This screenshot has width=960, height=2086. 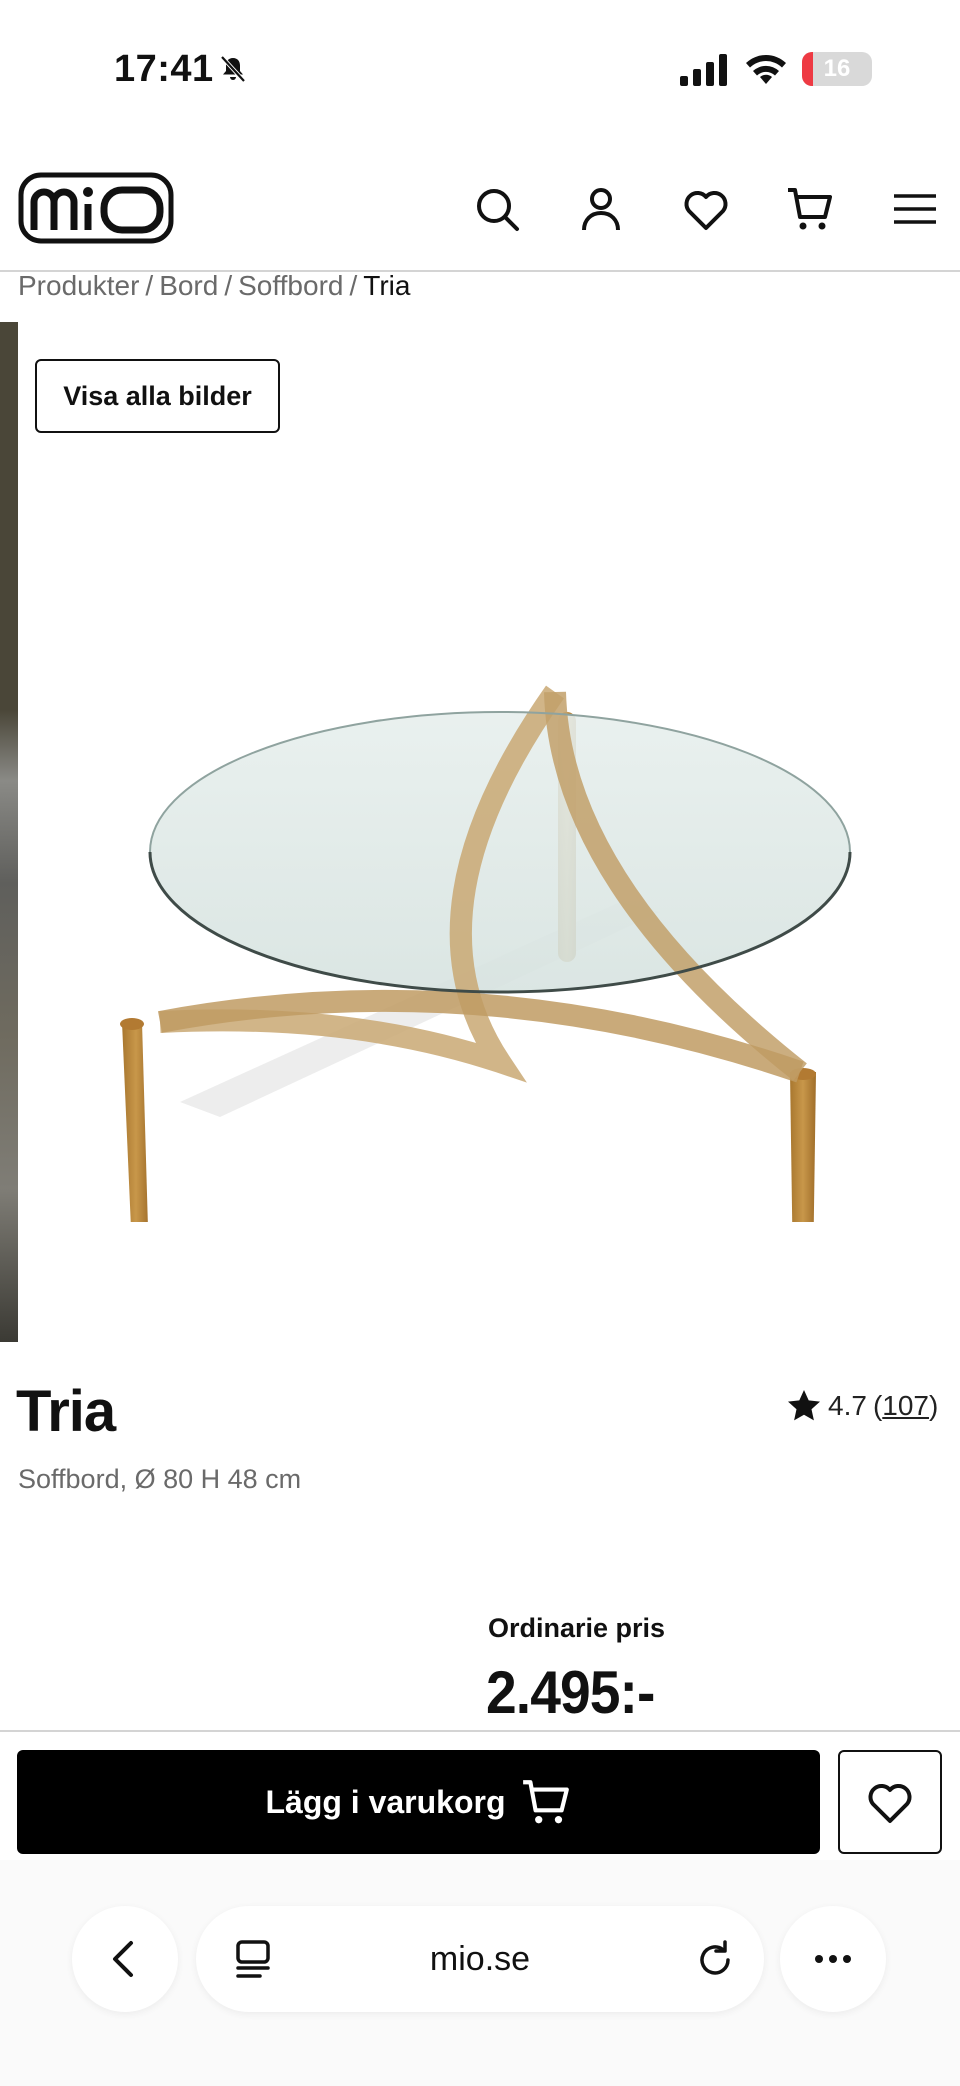 I want to click on breadcrumb: Produkter / Bord / Soffbord / Tria, so click(x=214, y=286).